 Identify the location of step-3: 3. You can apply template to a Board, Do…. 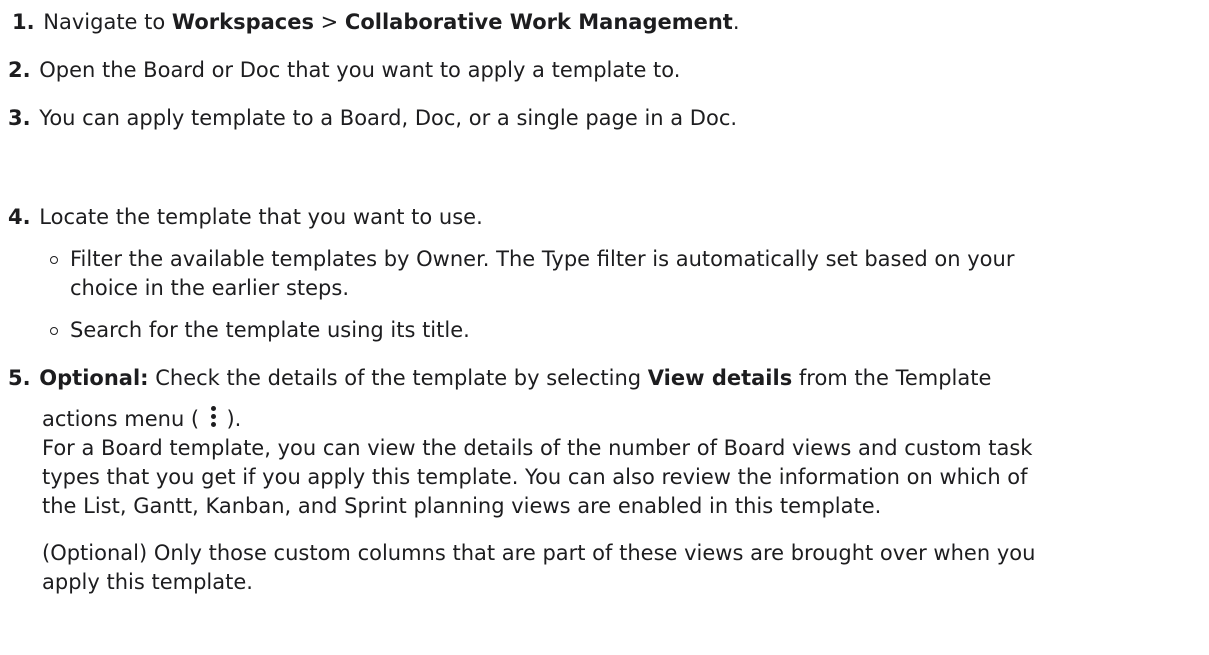
(372, 118).